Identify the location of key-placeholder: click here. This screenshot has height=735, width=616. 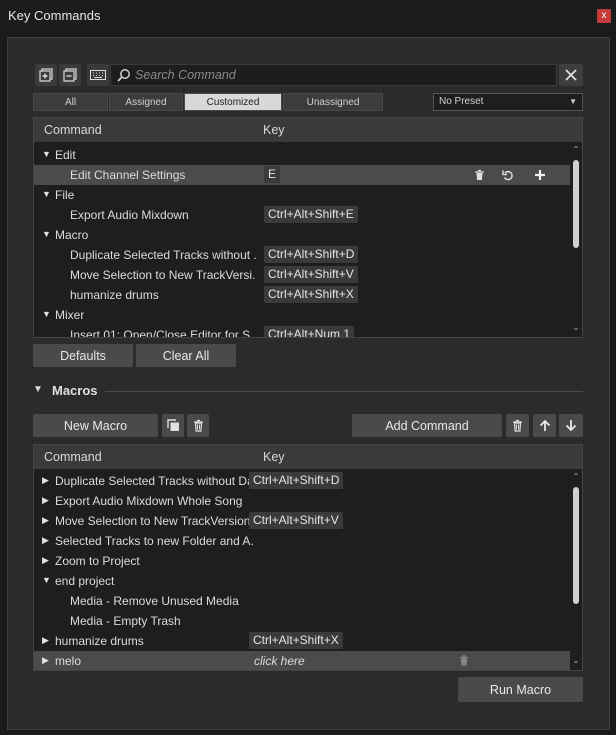
(279, 661).